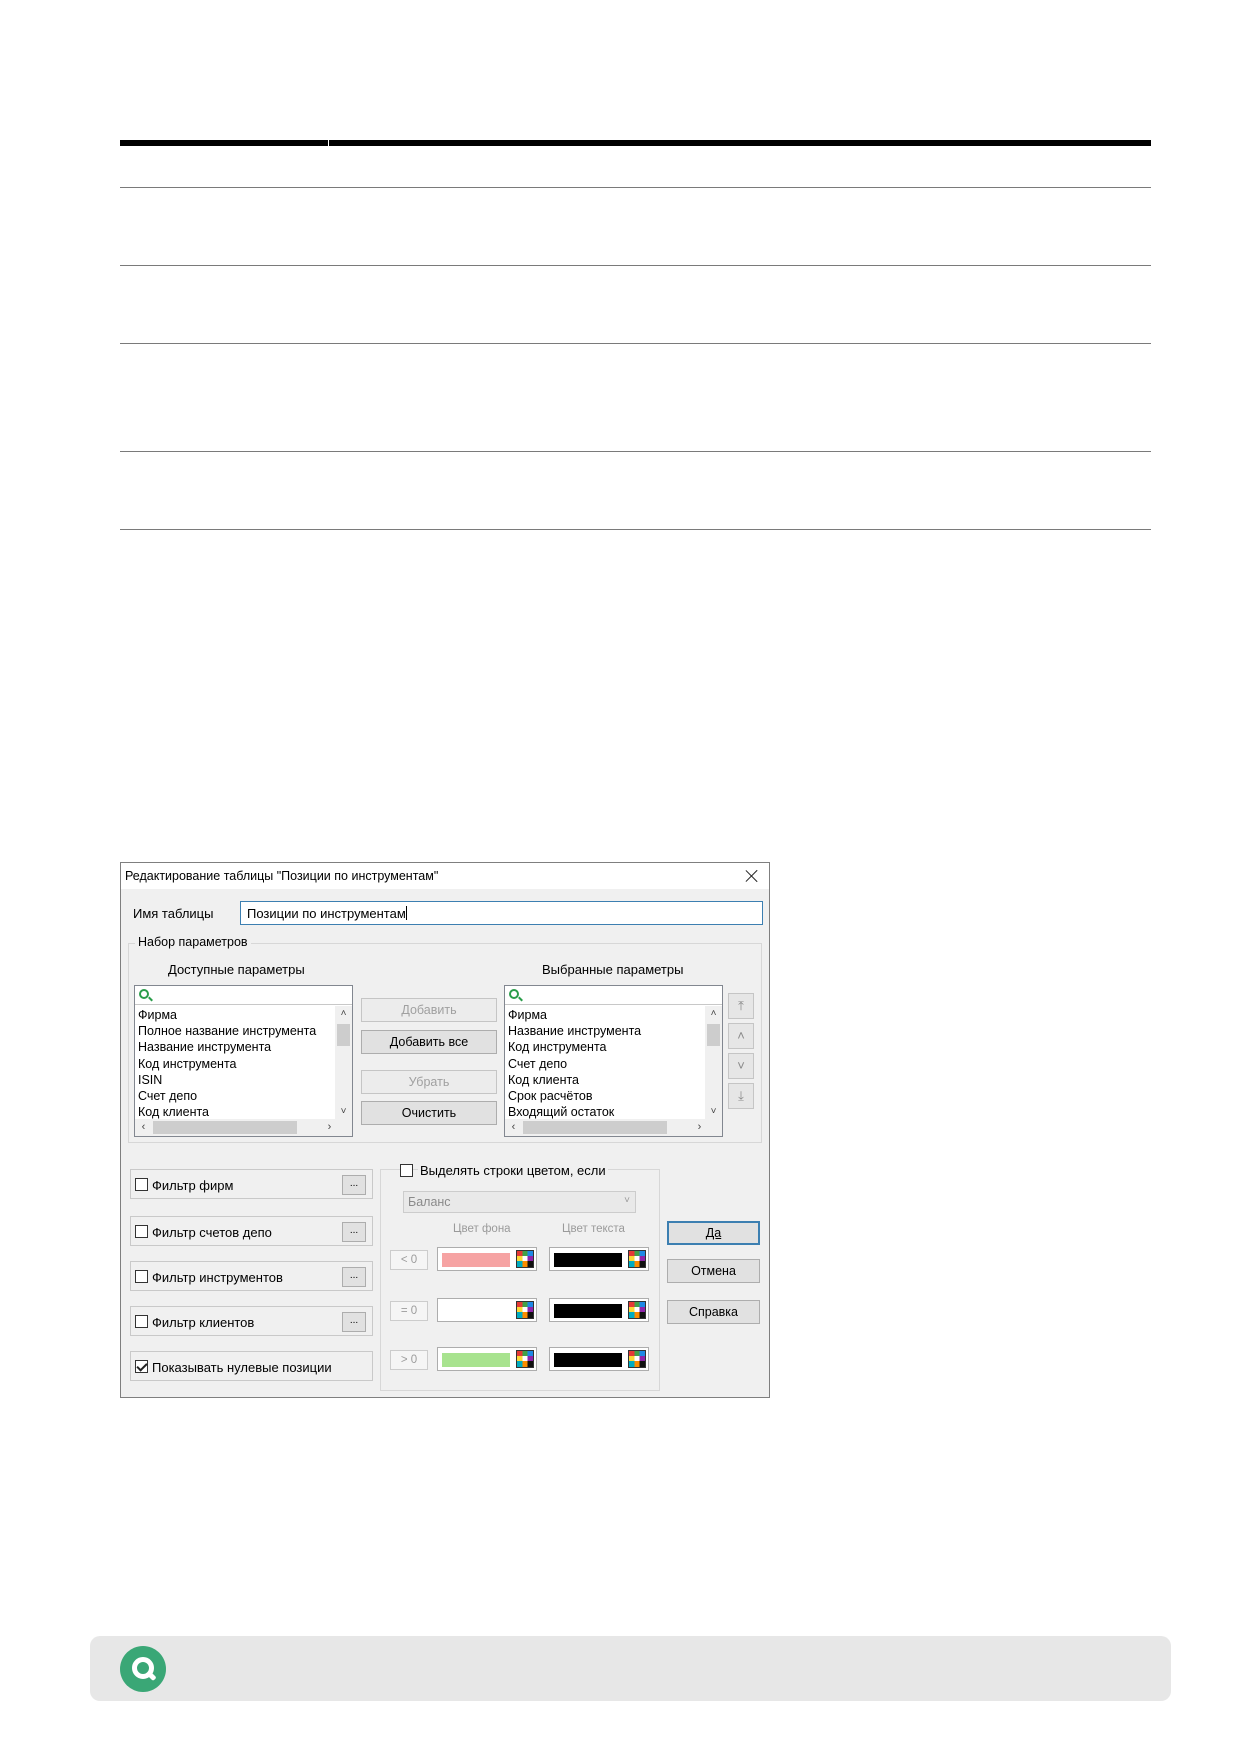 Image resolution: width=1240 pixels, height=1754 pixels. What do you see at coordinates (242, 1367) in the screenshot?
I see `show-zero-label: Показывать нулевые позиции` at bounding box center [242, 1367].